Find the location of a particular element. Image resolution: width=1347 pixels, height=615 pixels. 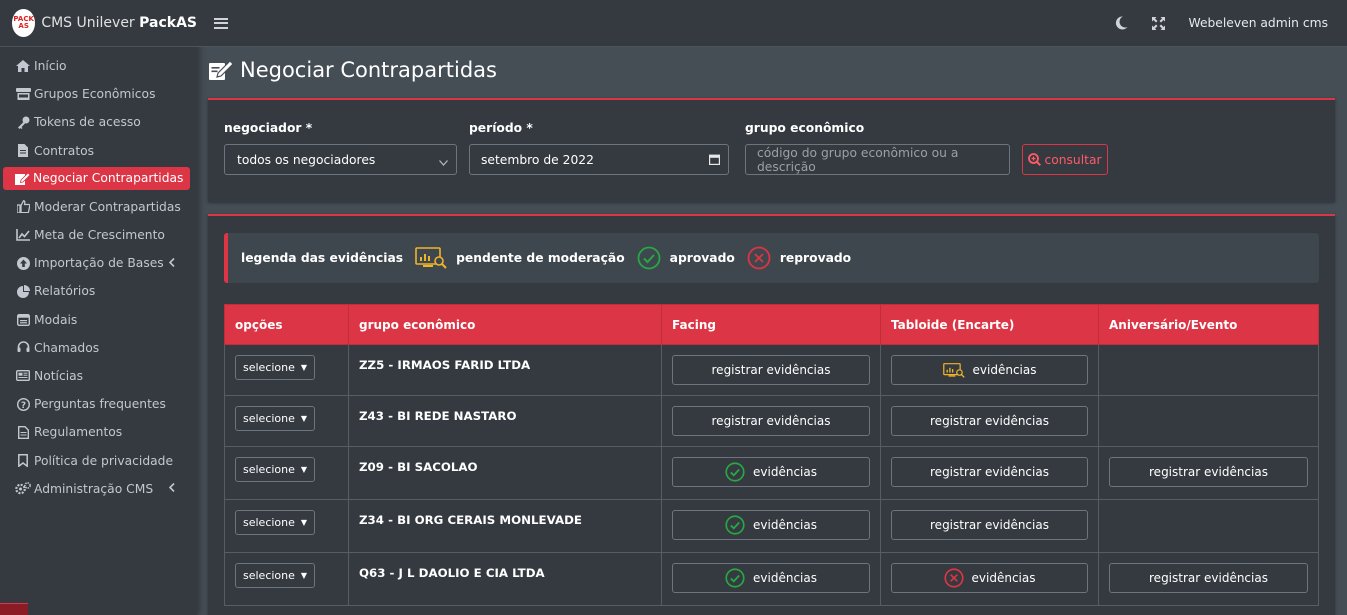

chart-line-icon is located at coordinates (23, 235).